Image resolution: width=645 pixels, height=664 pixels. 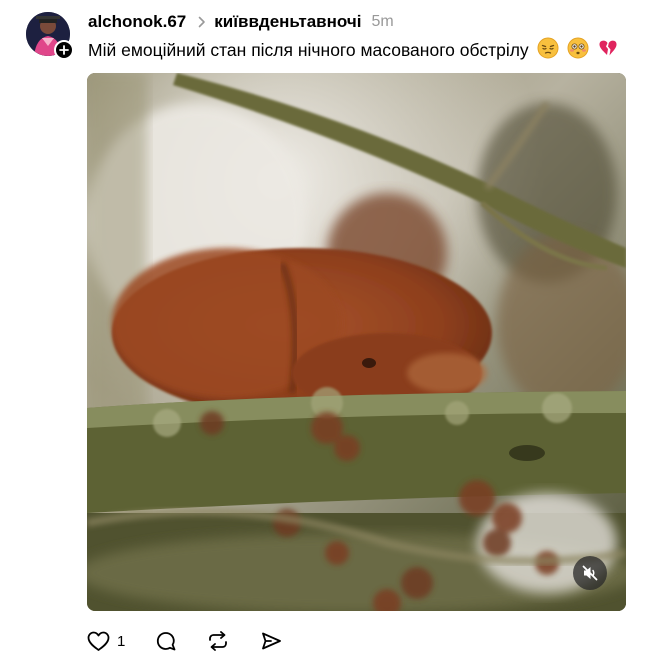 What do you see at coordinates (121, 641) in the screenshot?
I see `like-count: 1` at bounding box center [121, 641].